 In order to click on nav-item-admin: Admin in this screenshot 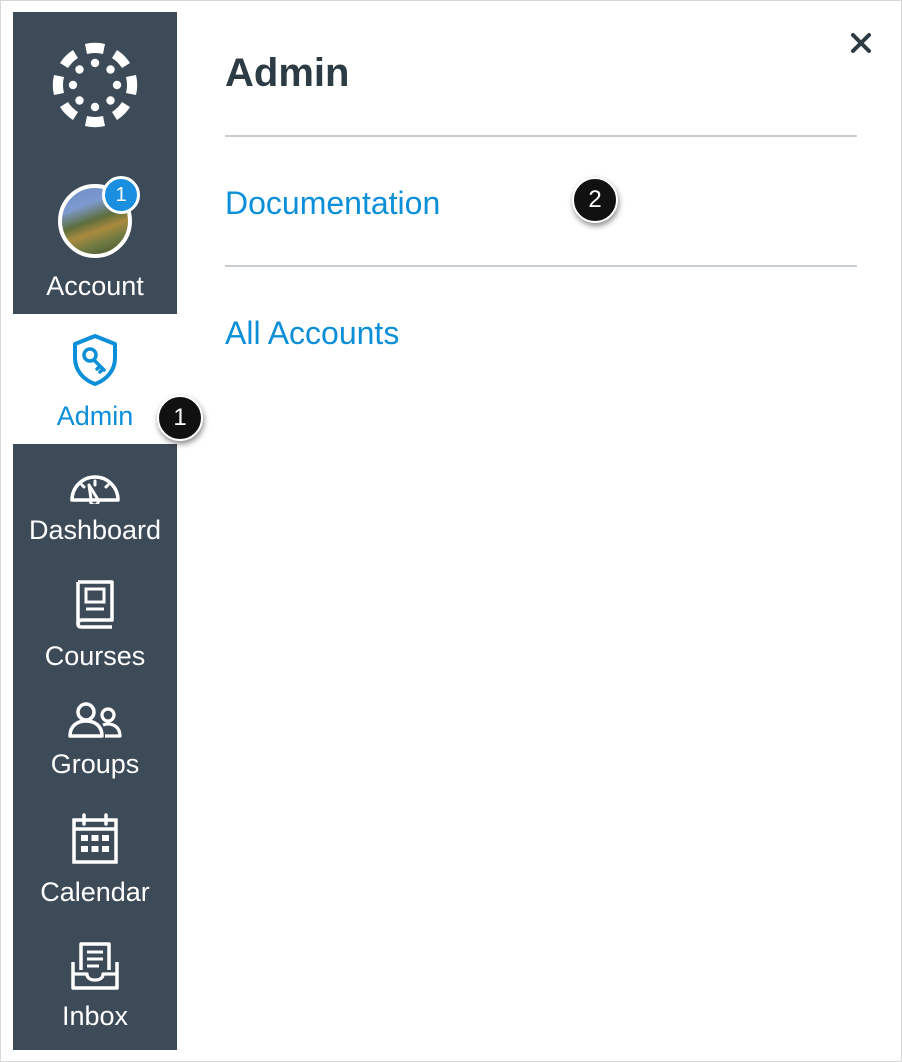, I will do `click(95, 379)`.